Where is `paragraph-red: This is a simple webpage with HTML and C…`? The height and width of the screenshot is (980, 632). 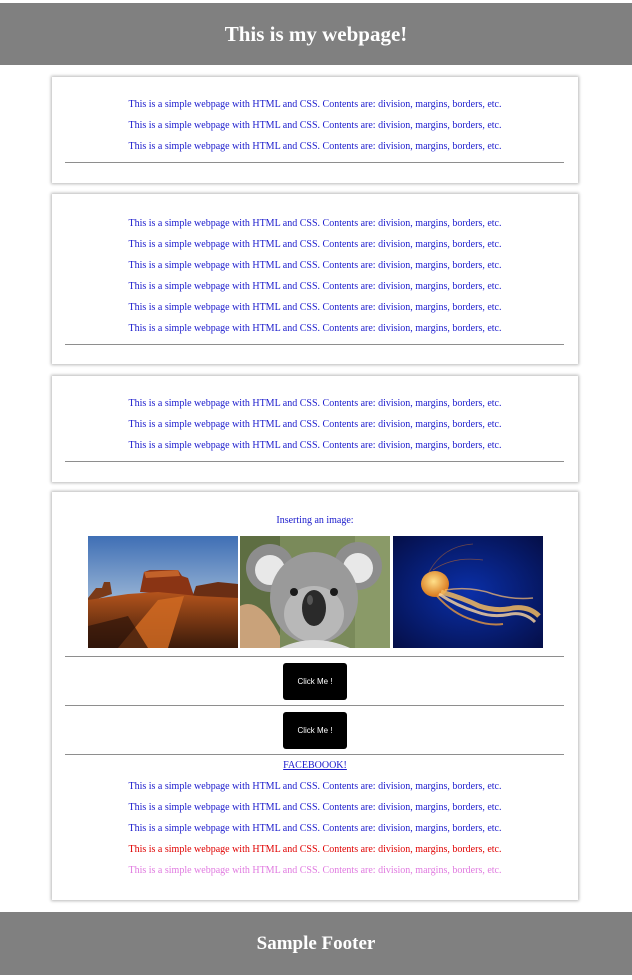
paragraph-red: This is a simple webpage with HTML and C… is located at coordinates (315, 849).